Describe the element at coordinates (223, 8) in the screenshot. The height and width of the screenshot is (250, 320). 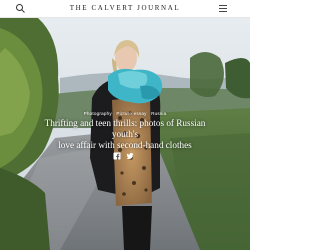
I see `hamburger-menu-icon` at that location.